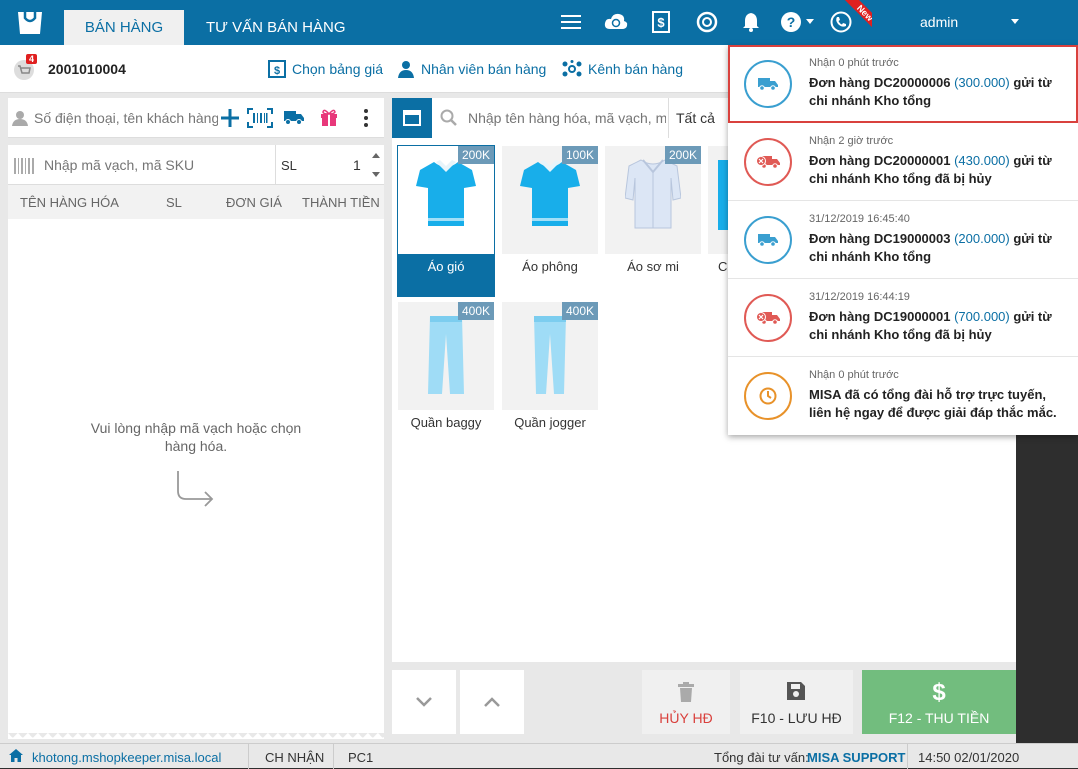 This screenshot has width=1078, height=769. What do you see at coordinates (254, 202) in the screenshot?
I see `col-unit-price: ĐƠN GIÁ` at bounding box center [254, 202].